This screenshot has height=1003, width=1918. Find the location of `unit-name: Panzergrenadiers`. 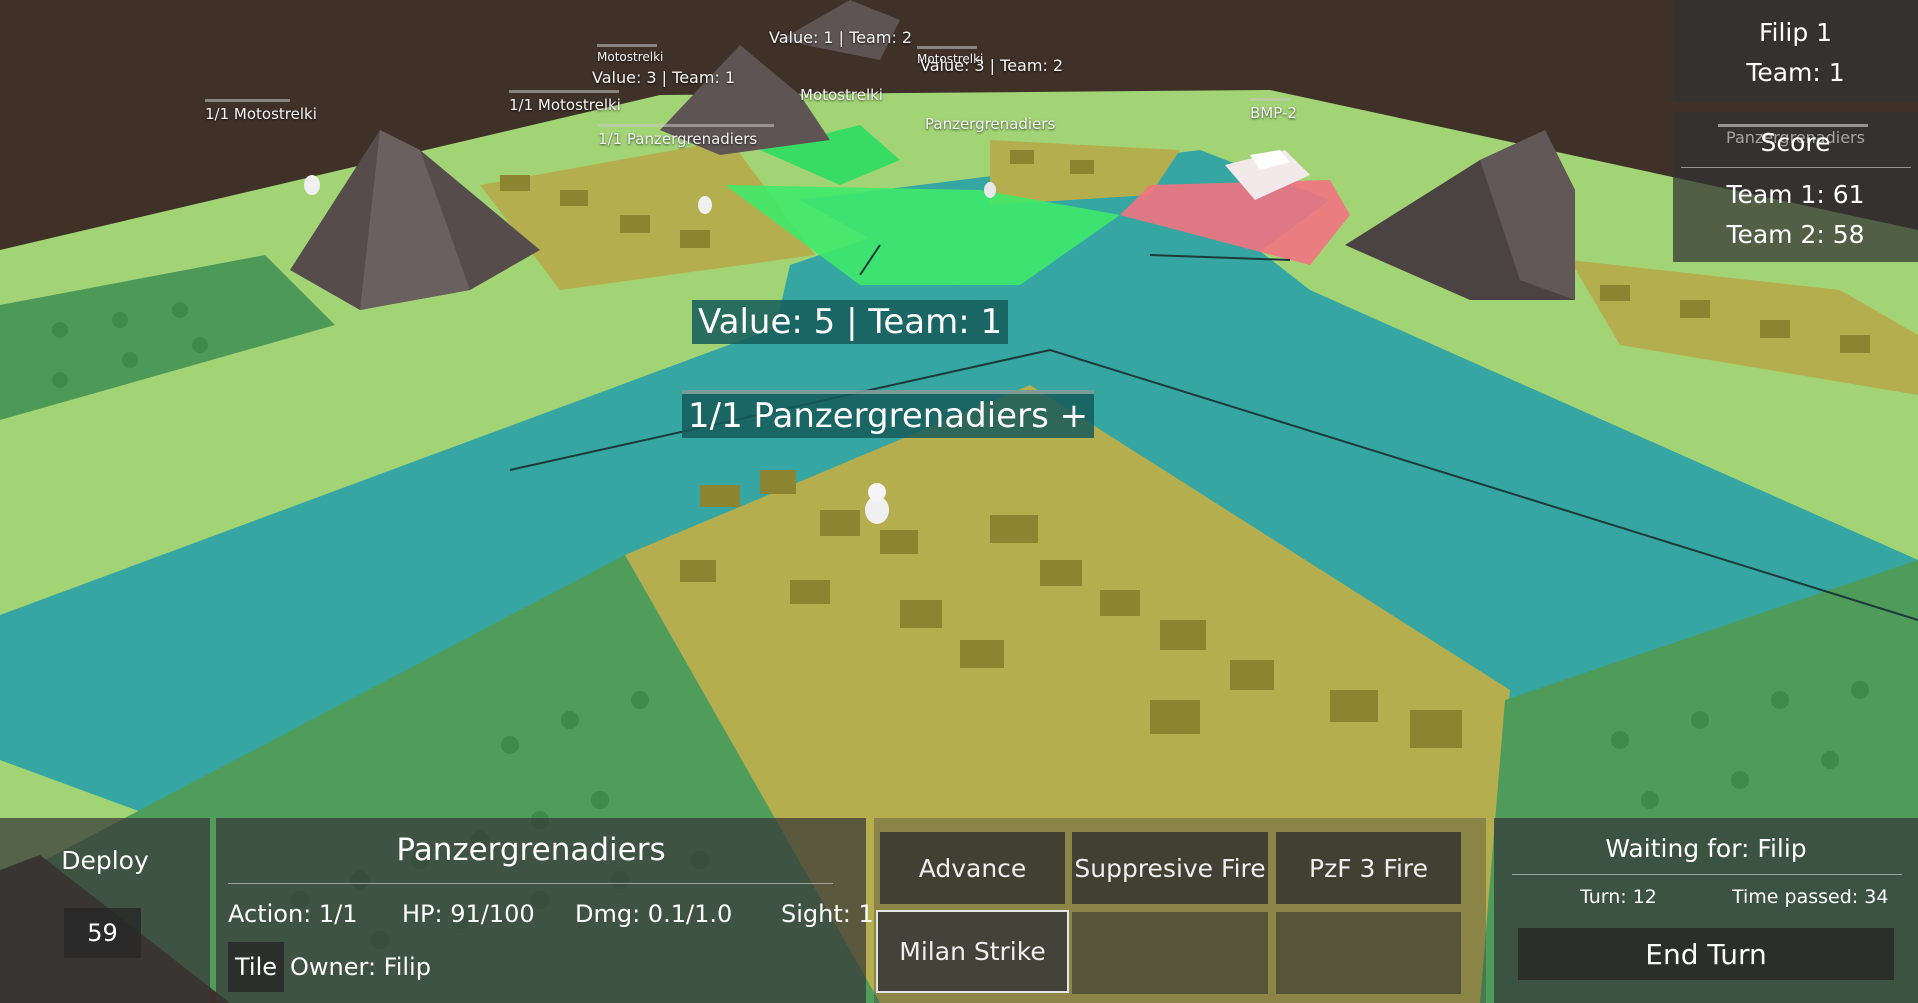

unit-name: Panzergrenadiers is located at coordinates (531, 850).